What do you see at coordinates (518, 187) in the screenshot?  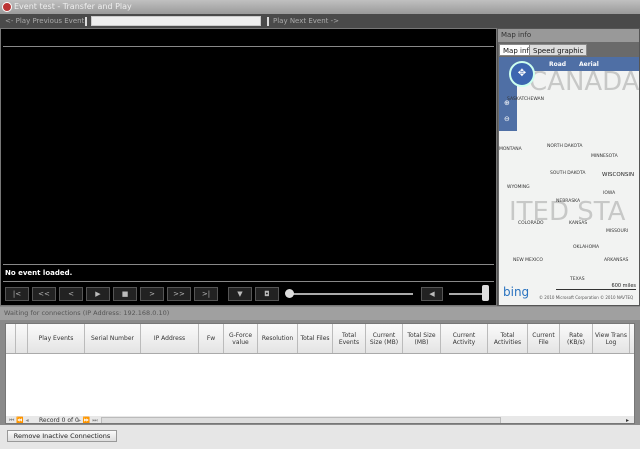 I see `map-label: Wyoming` at bounding box center [518, 187].